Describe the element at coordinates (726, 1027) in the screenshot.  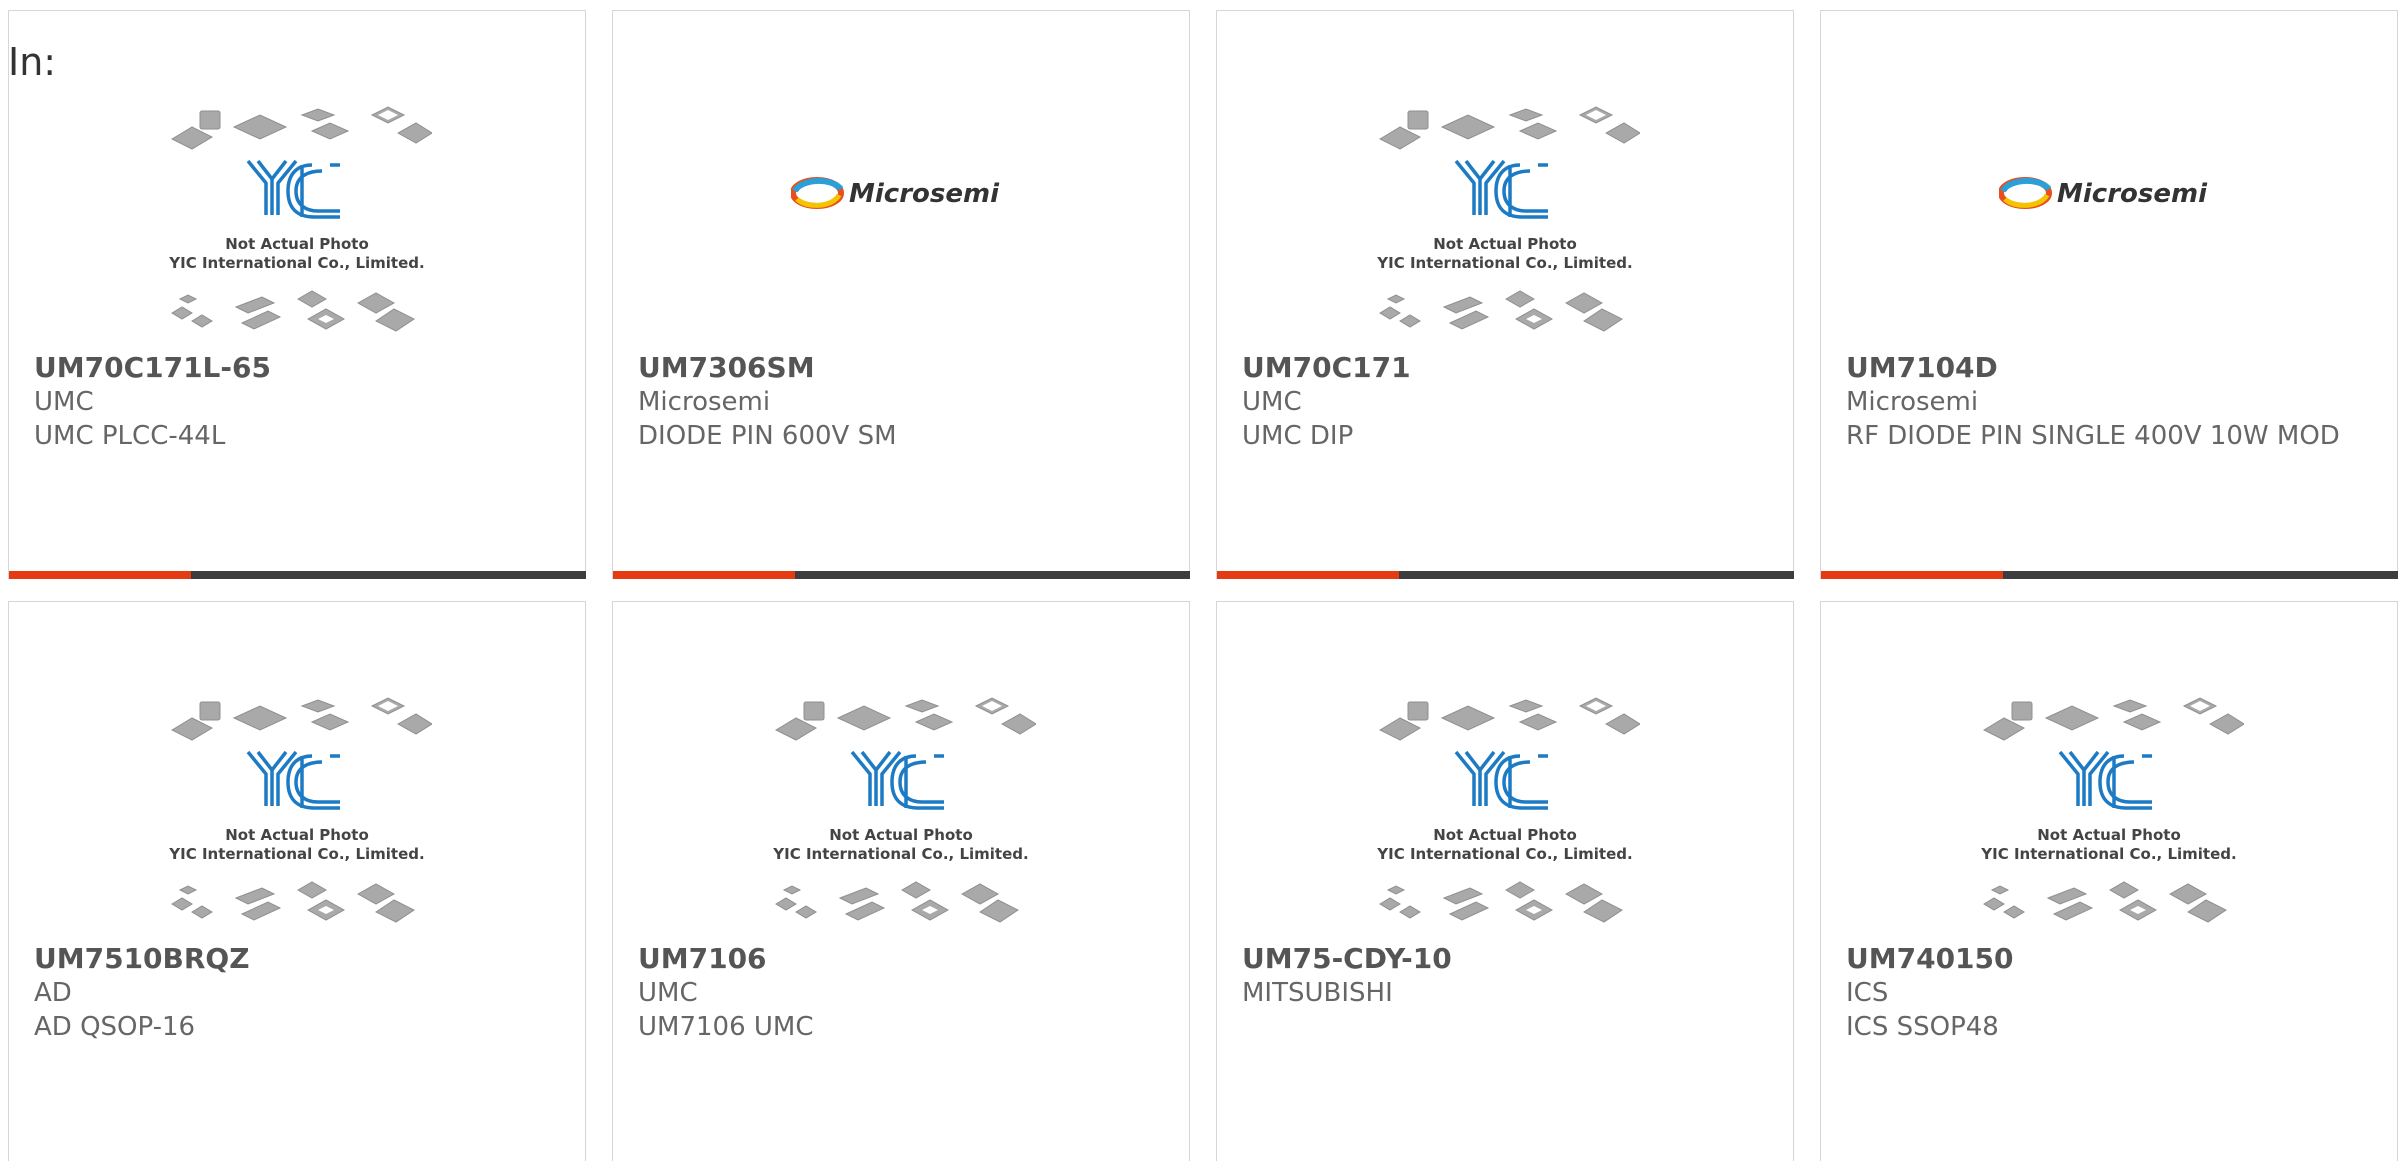
I see `product-description: UM7106 UMC` at that location.